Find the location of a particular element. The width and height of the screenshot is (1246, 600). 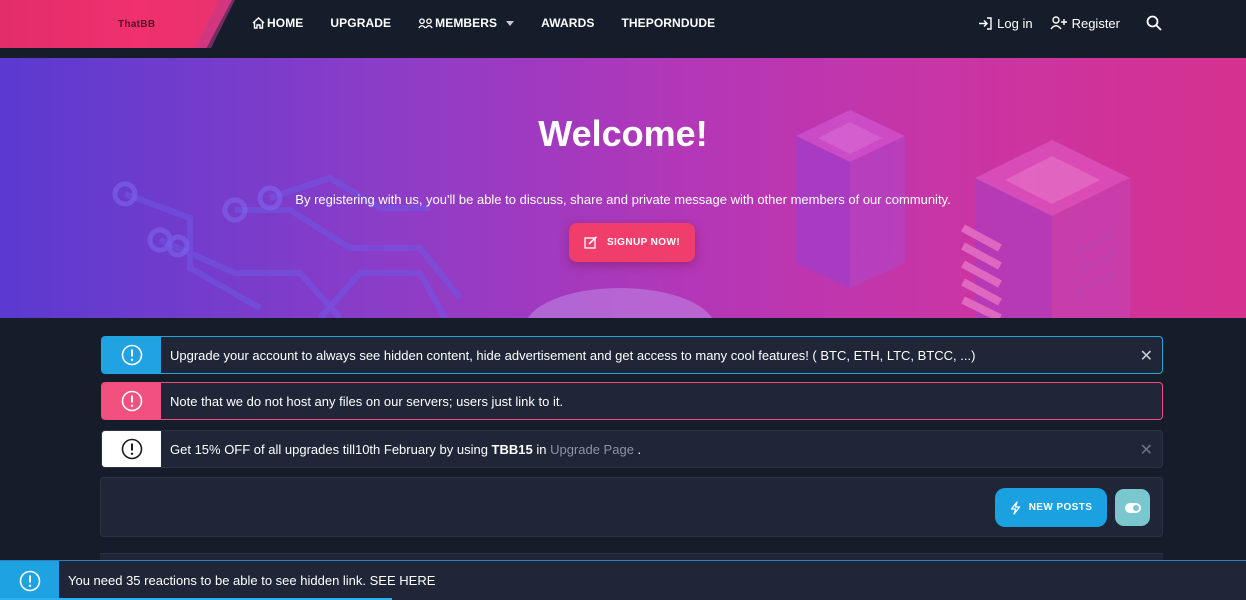

chevron-down-icon is located at coordinates (510, 23).